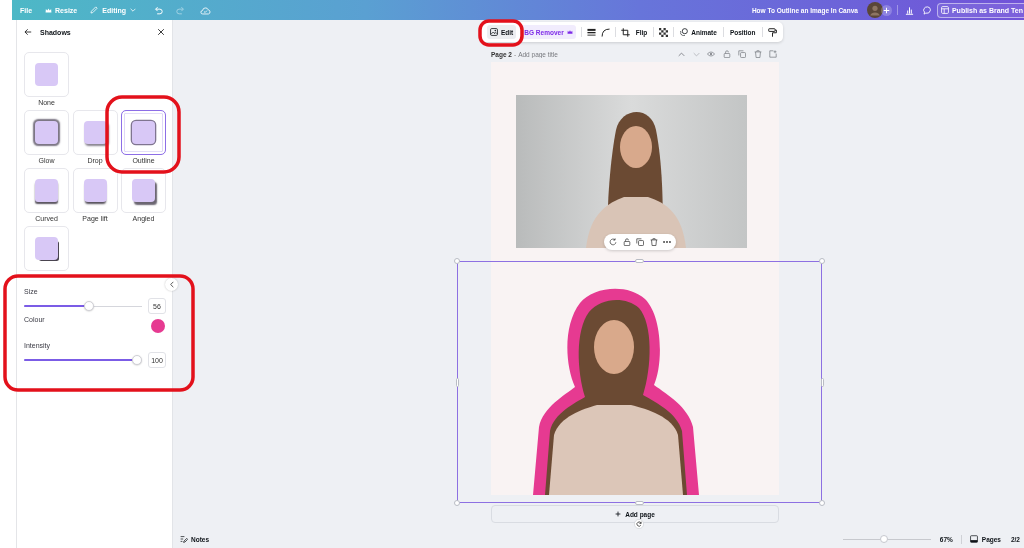  What do you see at coordinates (884, 539) in the screenshot?
I see `zoom-slider-thumb` at bounding box center [884, 539].